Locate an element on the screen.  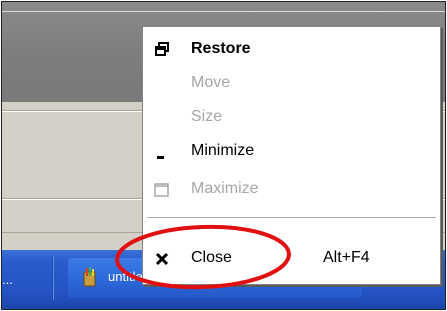
menu-item-label: Close is located at coordinates (211, 257).